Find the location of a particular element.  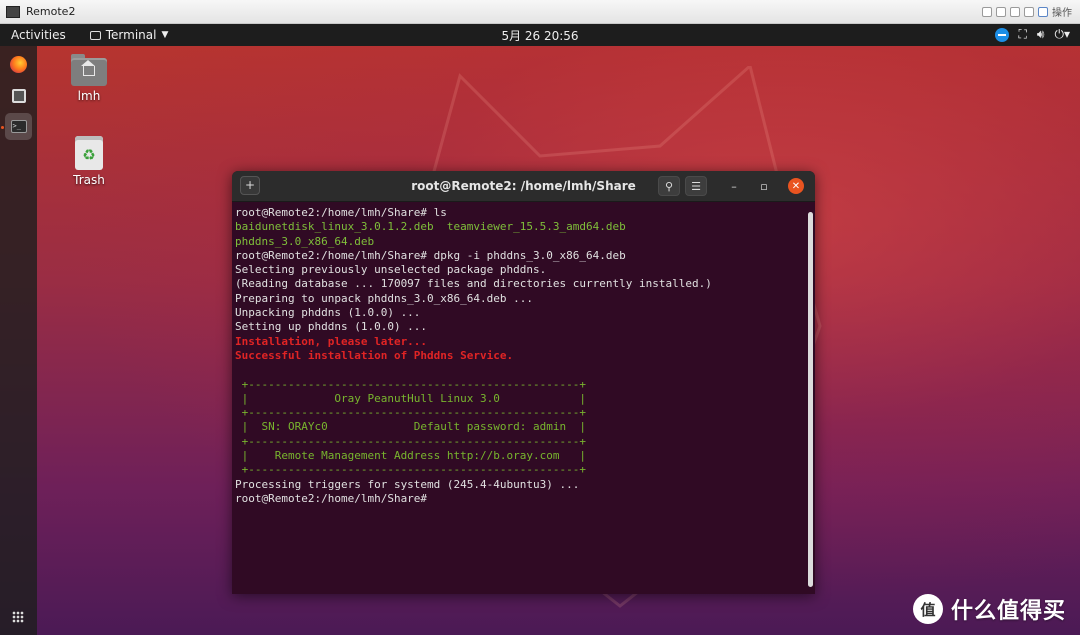

chevron-down-icon: ▼ is located at coordinates (165, 35).